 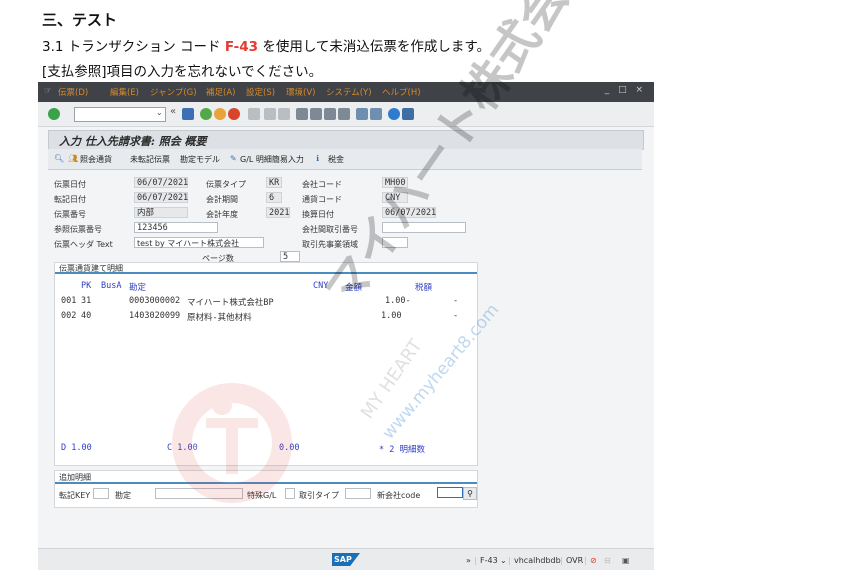 What do you see at coordinates (133, 141) in the screenshot?
I see `screen-title: 入力 仕入先請求書: 照会 概要` at bounding box center [133, 141].